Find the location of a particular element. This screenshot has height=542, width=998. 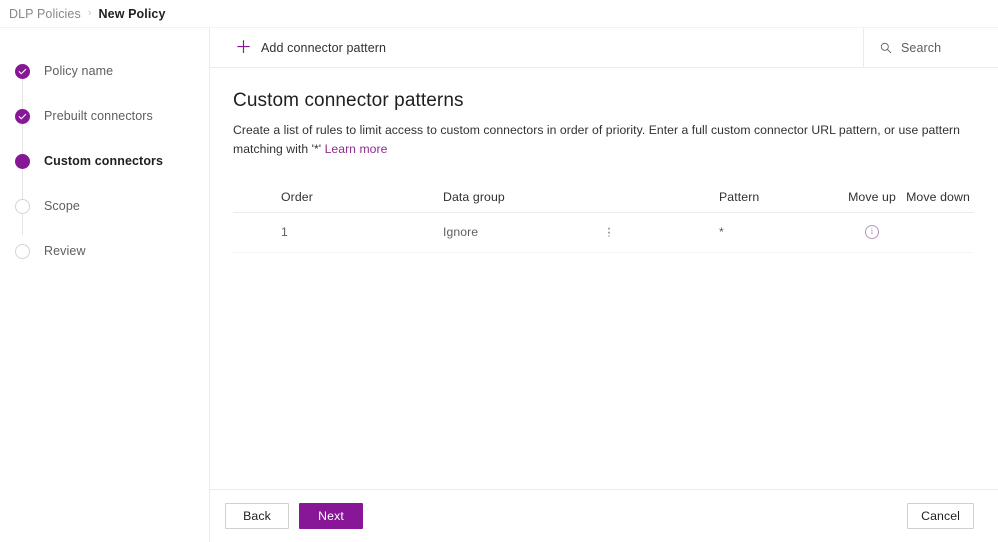

search-icon is located at coordinates (886, 48).